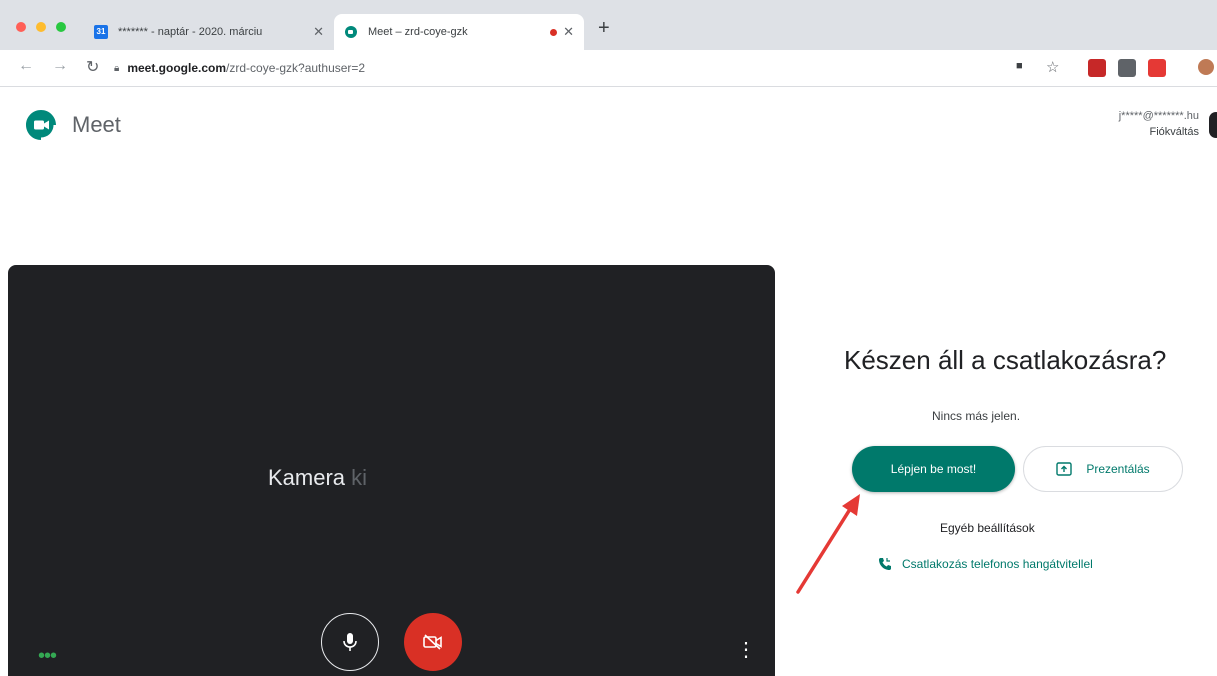 The image size is (1217, 676). What do you see at coordinates (60, 66) in the screenshot?
I see `forward-icon: →` at bounding box center [60, 66].